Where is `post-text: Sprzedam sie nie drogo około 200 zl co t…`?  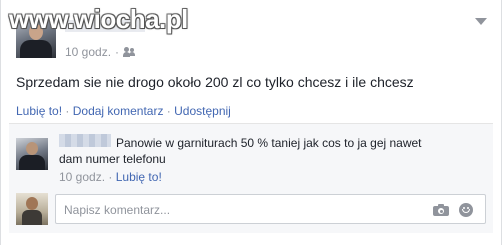
post-text: Sprzedam sie nie drogo około 200 zl co t… is located at coordinates (215, 82).